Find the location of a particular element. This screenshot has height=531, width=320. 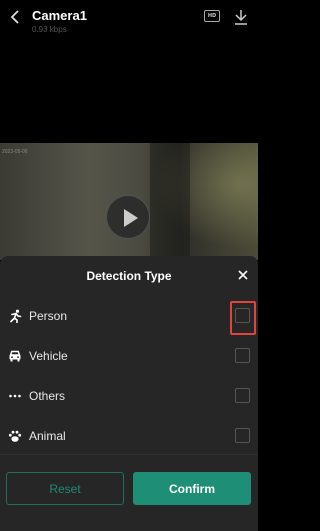

bitrate-label: 0.93 kbps is located at coordinates (49, 29).